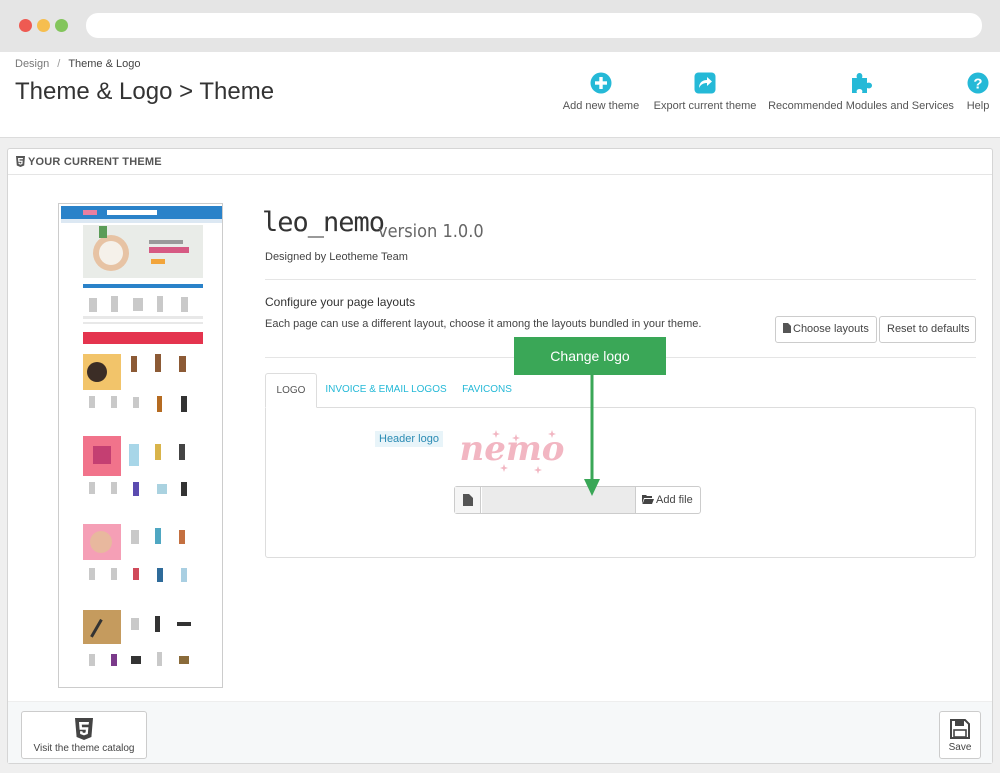 This screenshot has height=773, width=1000. What do you see at coordinates (291, 390) in the screenshot?
I see `tab-logo: LOGO` at bounding box center [291, 390].